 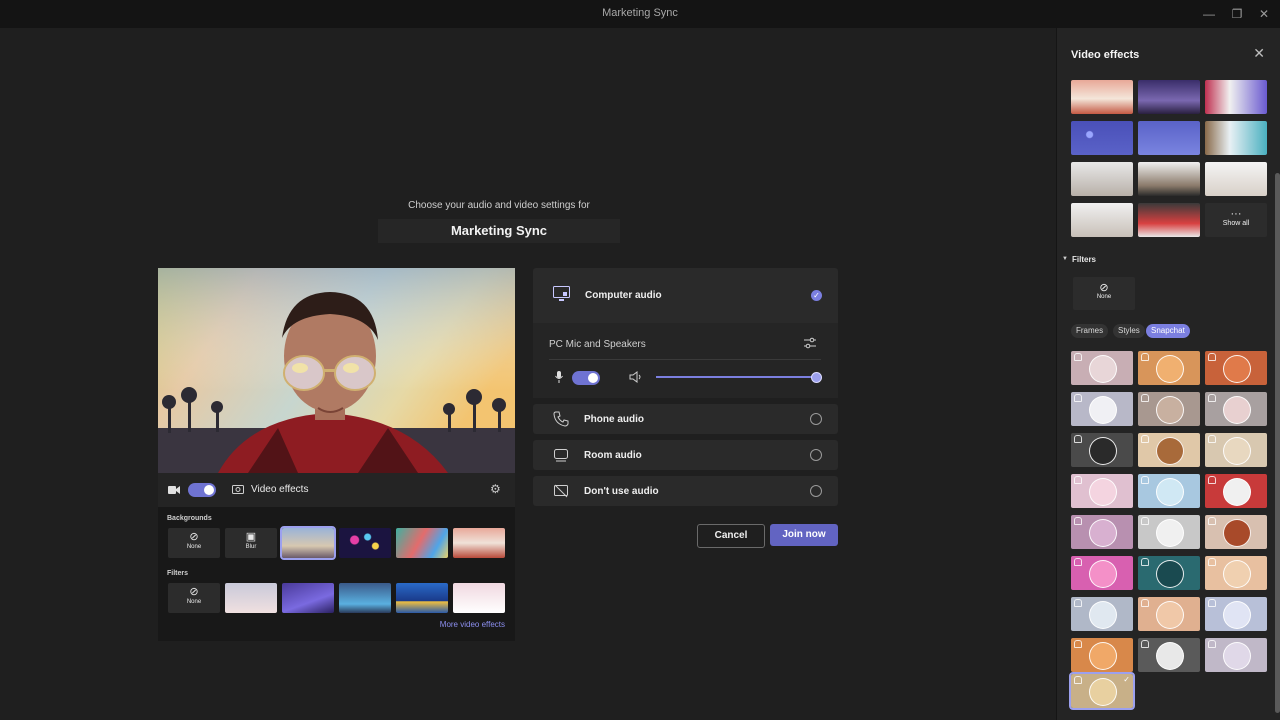 What do you see at coordinates (238, 489) in the screenshot?
I see `video-effects-icon` at bounding box center [238, 489].